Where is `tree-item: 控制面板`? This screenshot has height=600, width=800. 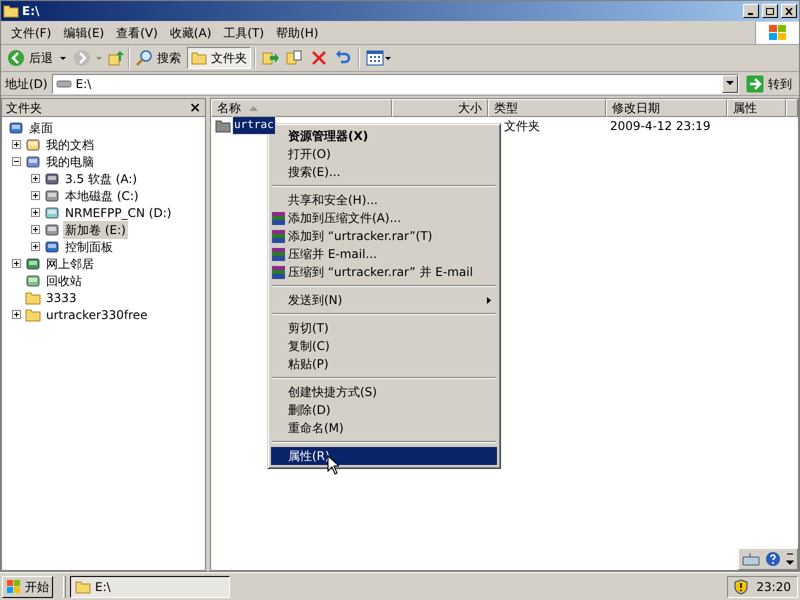
tree-item: 控制面板 is located at coordinates (89, 247).